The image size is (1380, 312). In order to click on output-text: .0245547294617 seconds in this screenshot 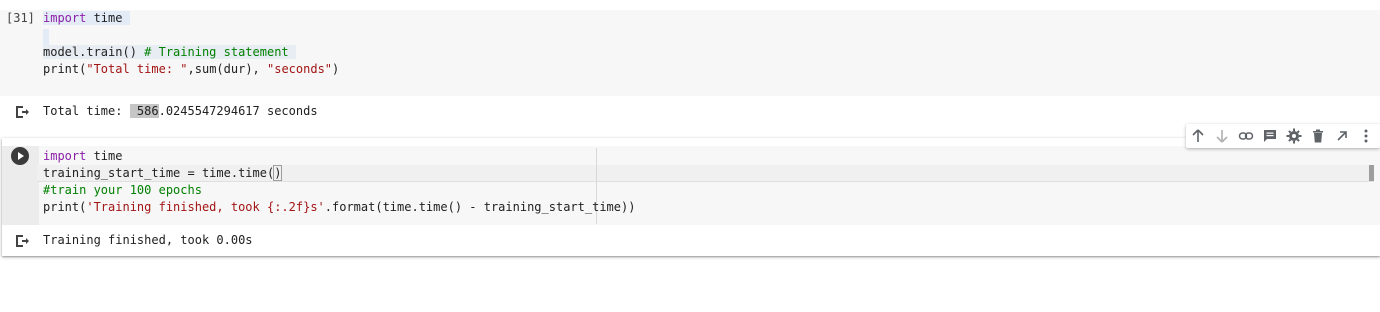, I will do `click(238, 111)`.